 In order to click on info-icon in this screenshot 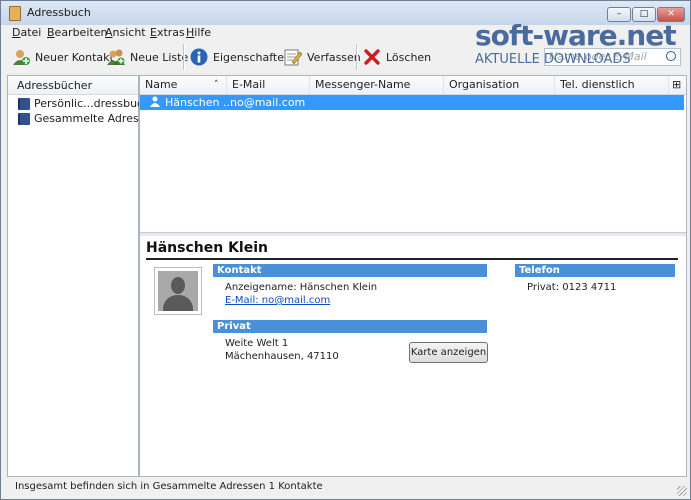, I will do `click(199, 57)`.